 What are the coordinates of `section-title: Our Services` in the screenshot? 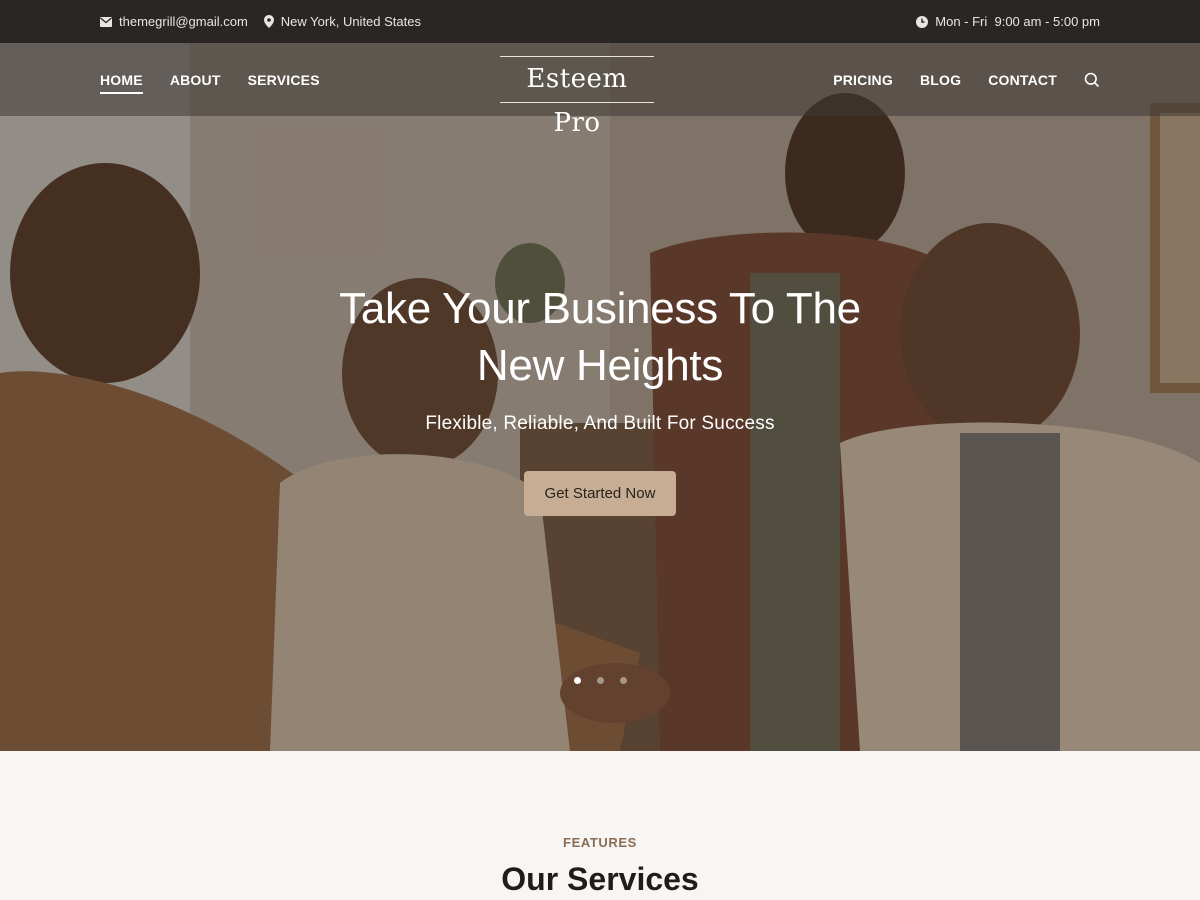 It's located at (600, 879).